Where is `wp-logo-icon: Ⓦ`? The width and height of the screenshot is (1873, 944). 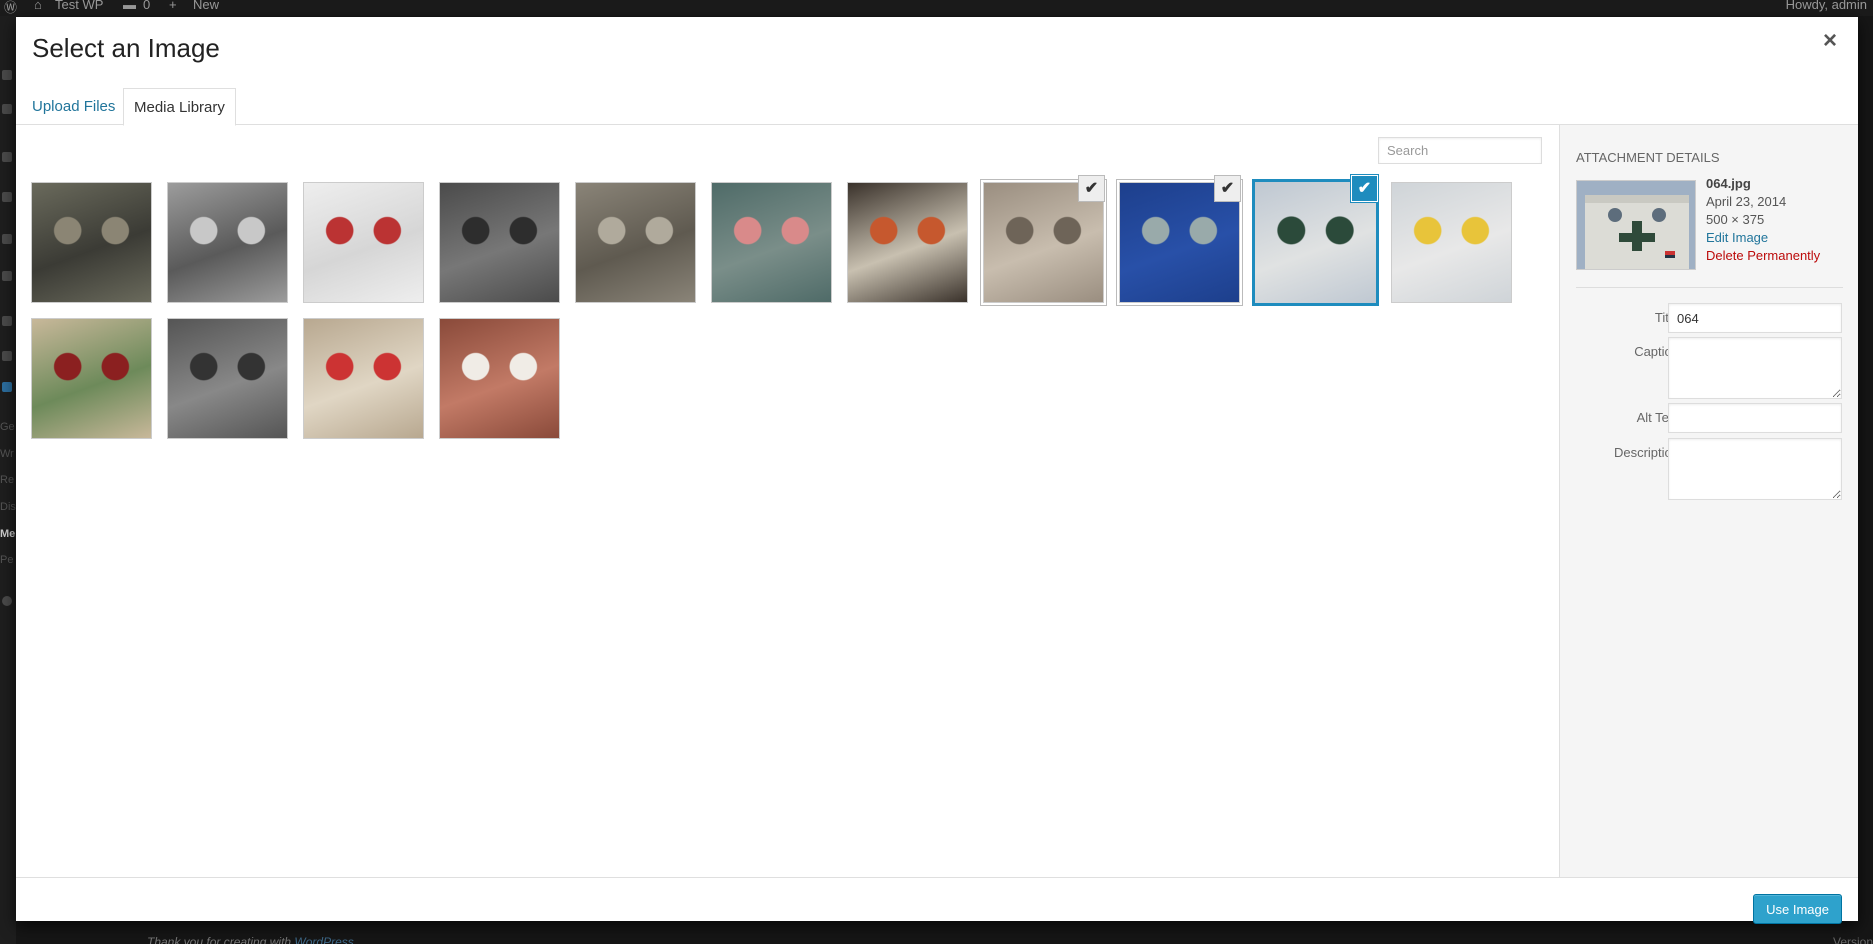
wp-logo-icon: Ⓦ is located at coordinates (10, 8).